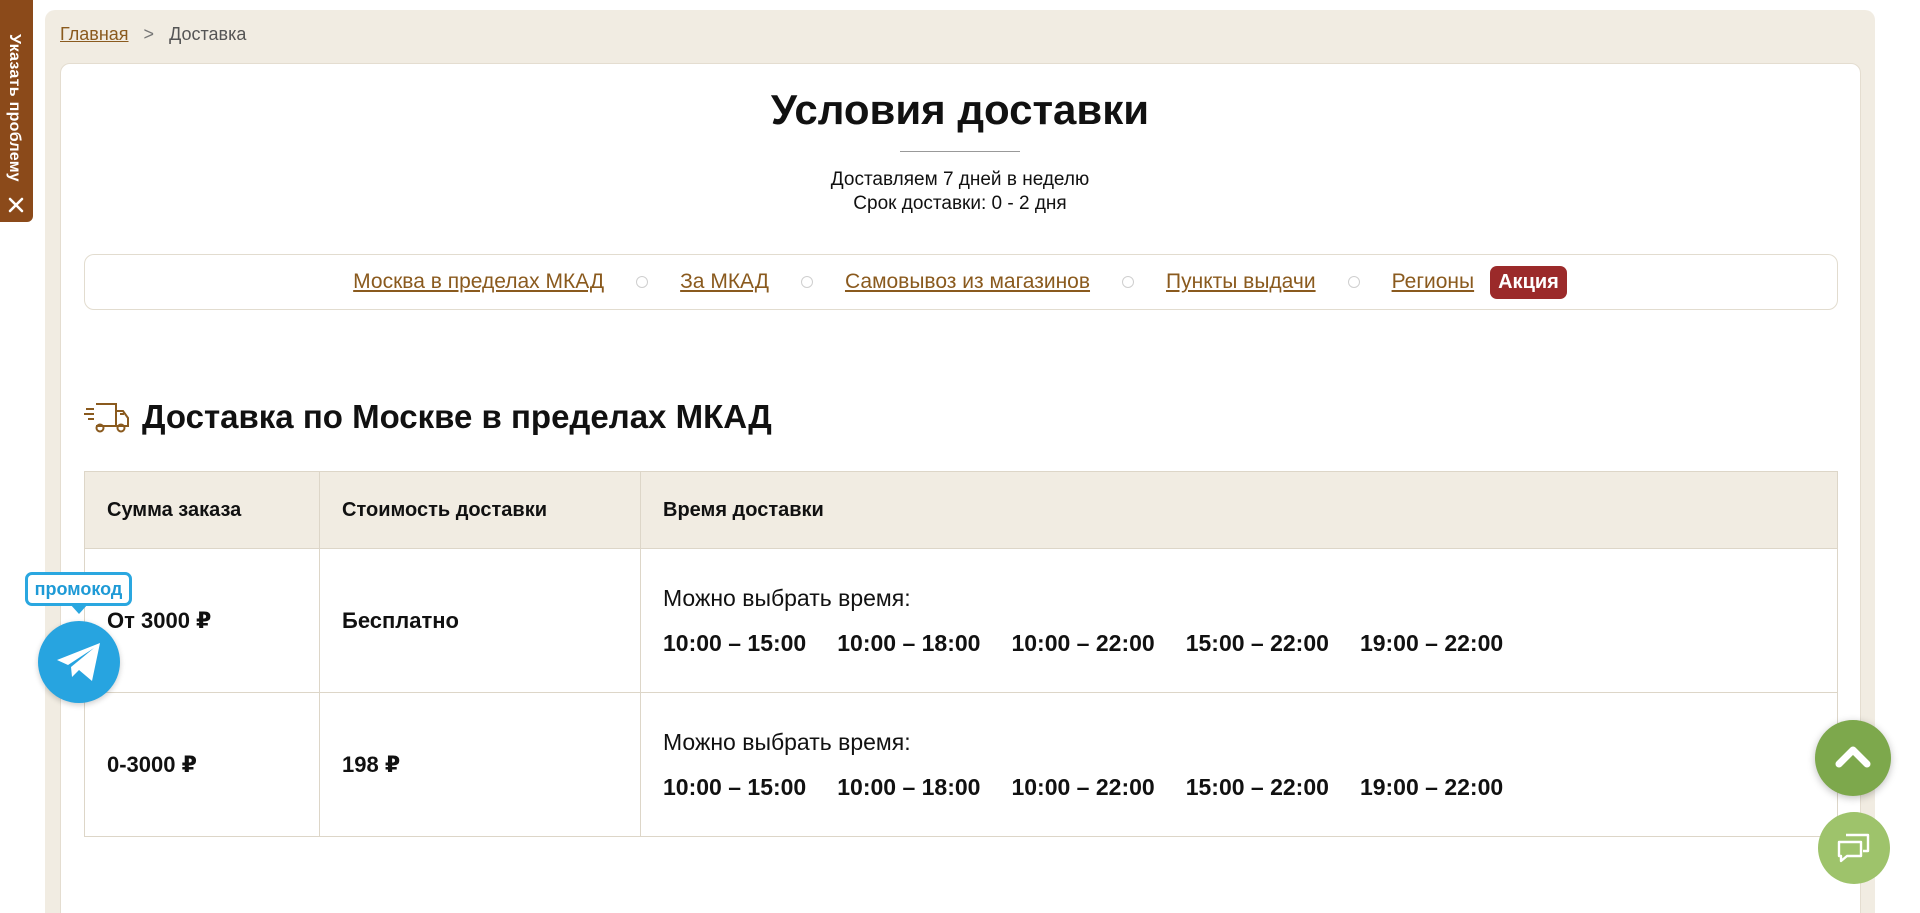 The width and height of the screenshot is (1920, 913). I want to click on column-header-delivery-time: Время доставки, so click(1239, 510).